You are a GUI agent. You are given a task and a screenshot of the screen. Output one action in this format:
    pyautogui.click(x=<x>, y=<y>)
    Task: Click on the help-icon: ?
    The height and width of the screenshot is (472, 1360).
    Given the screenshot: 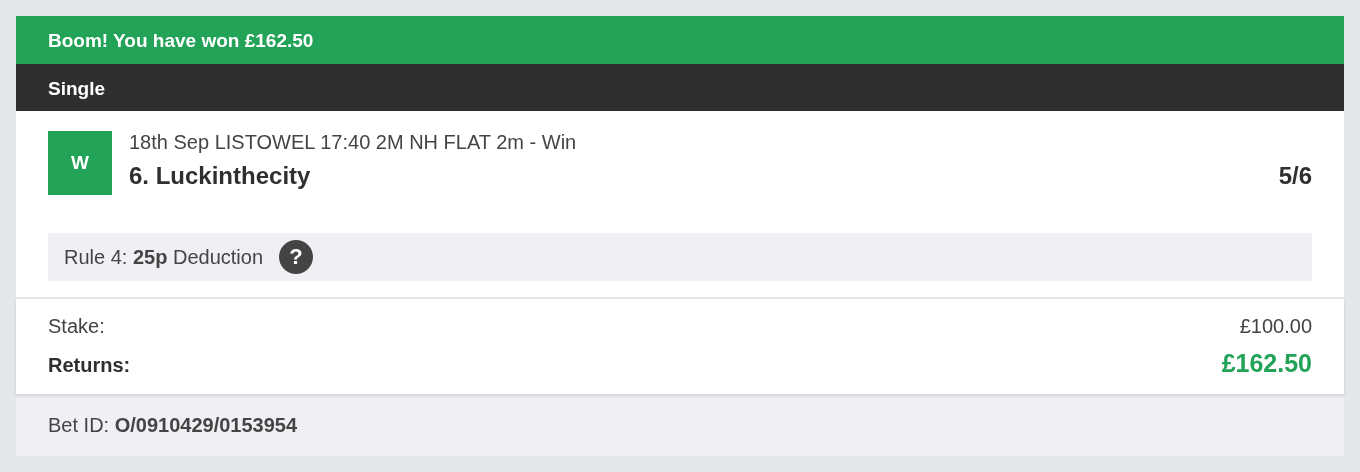 What is the action you would take?
    pyautogui.click(x=296, y=257)
    